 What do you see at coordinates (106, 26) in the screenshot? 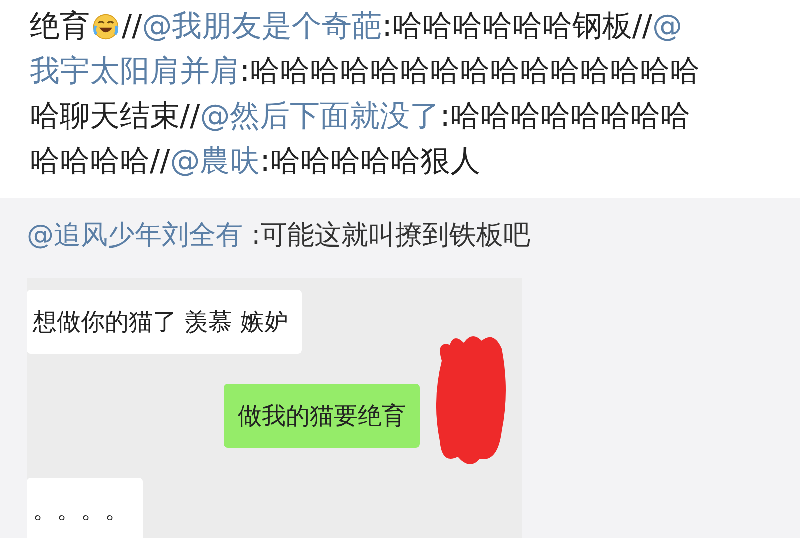
I see `laughing-emoji-icon` at bounding box center [106, 26].